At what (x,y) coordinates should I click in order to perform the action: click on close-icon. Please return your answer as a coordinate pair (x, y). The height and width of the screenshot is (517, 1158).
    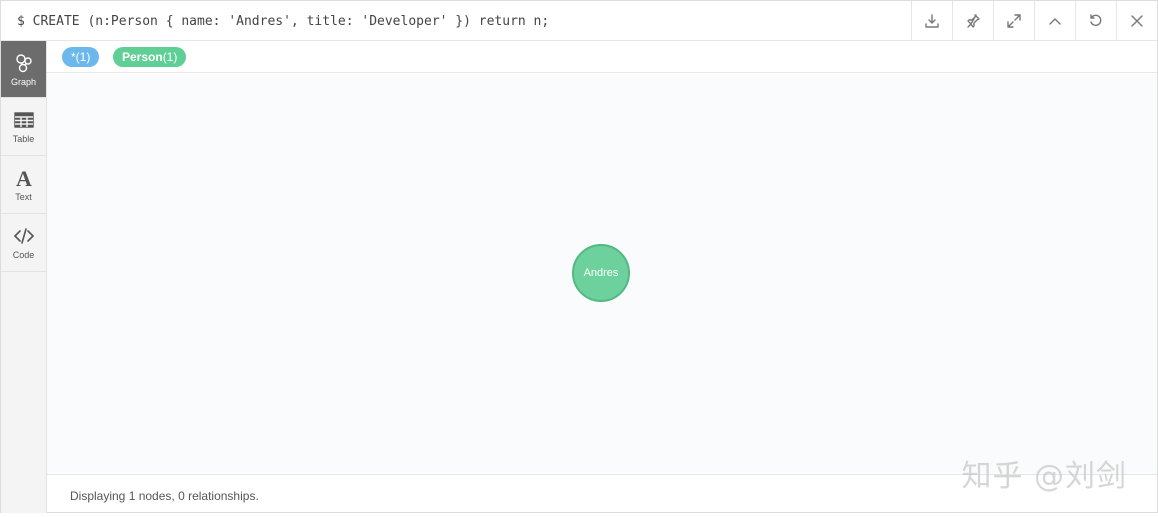
    Looking at the image, I should click on (1137, 21).